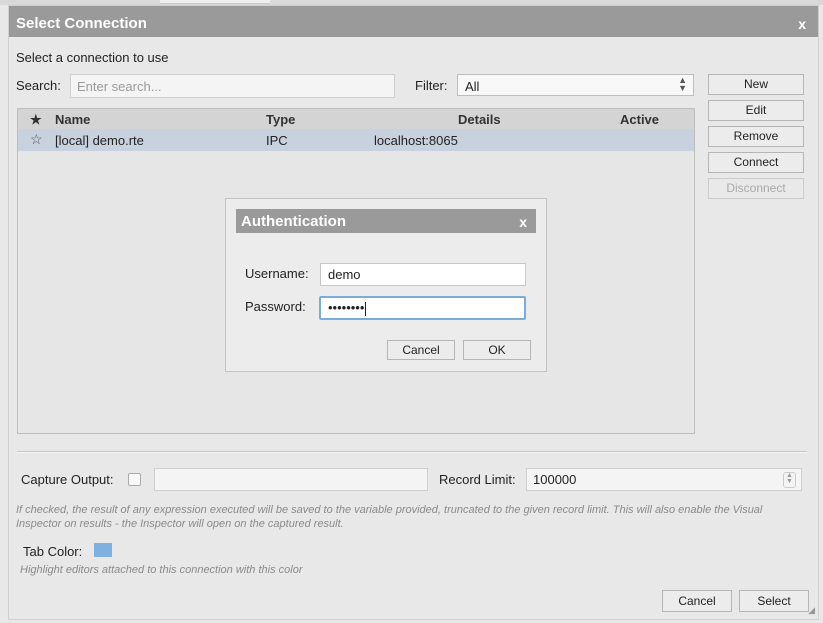 The width and height of the screenshot is (823, 623). I want to click on edit-button: Edit, so click(756, 110).